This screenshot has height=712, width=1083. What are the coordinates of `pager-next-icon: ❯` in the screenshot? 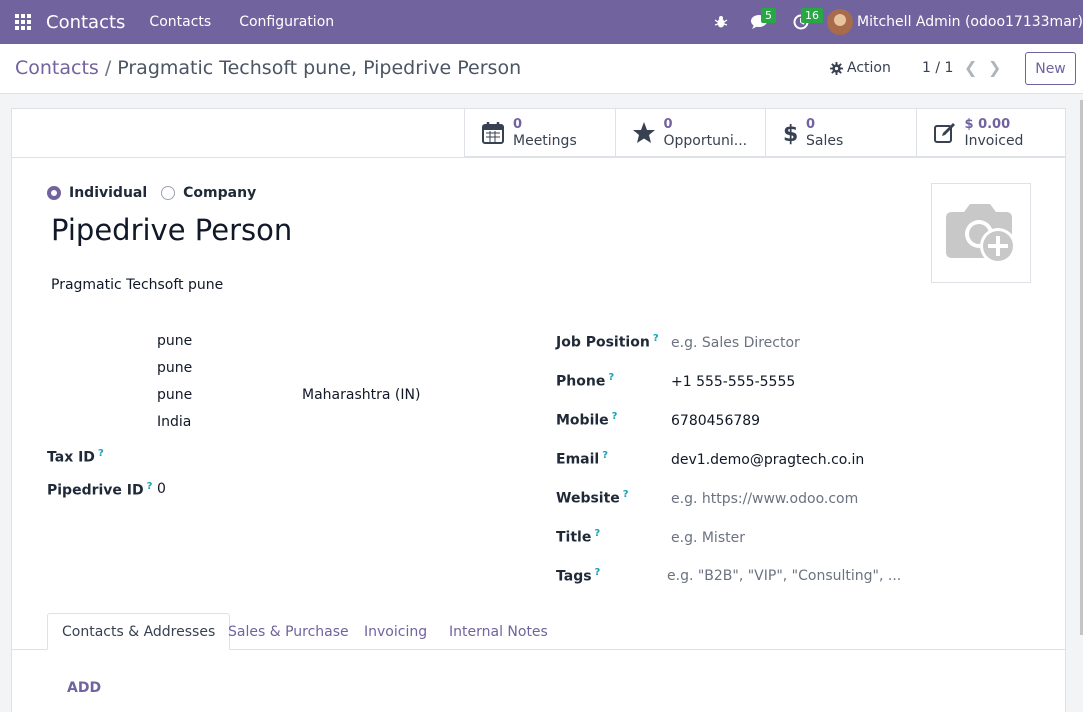 It's located at (994, 67).